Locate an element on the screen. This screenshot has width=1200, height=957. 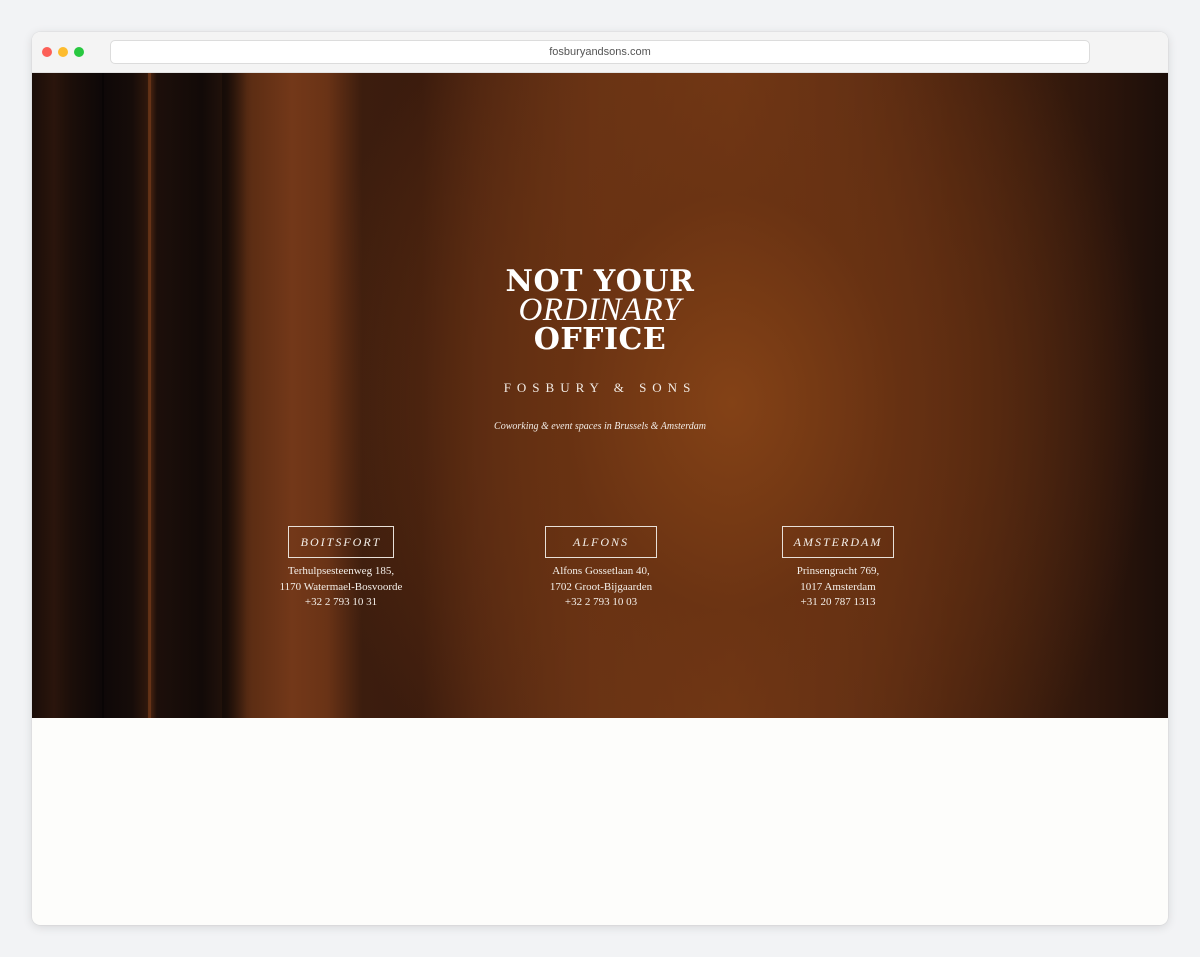
location-address-line: 1017 Amsterdam is located at coordinates (838, 586).